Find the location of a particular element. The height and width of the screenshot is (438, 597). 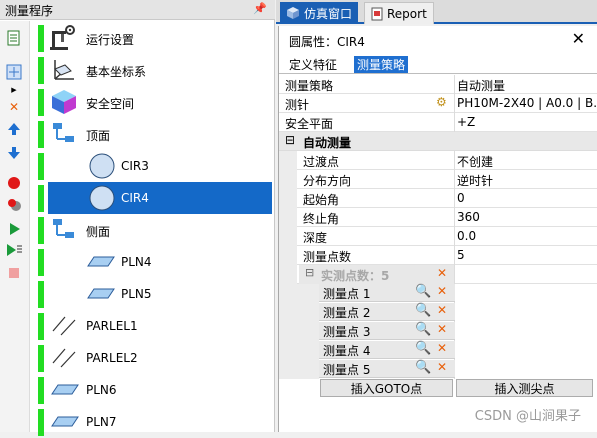

tree-item-pln4: PLN4 is located at coordinates (151, 262).